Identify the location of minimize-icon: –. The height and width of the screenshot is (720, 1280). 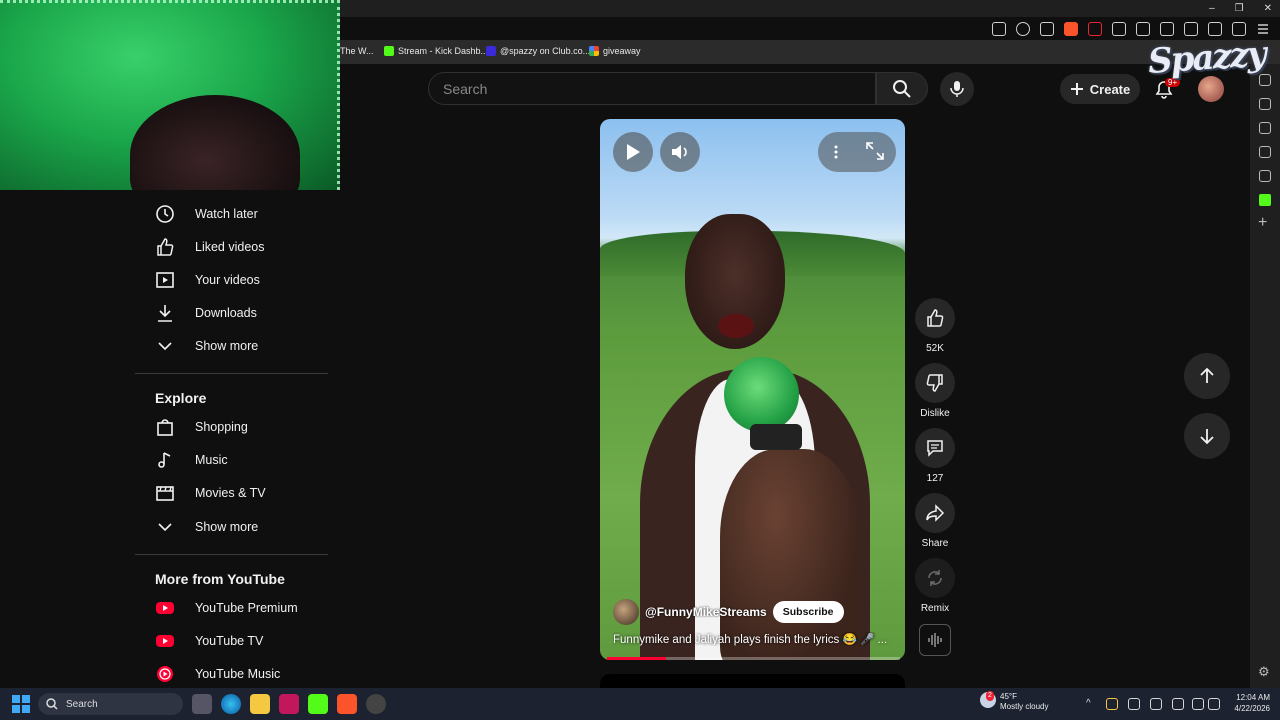
(1212, 8).